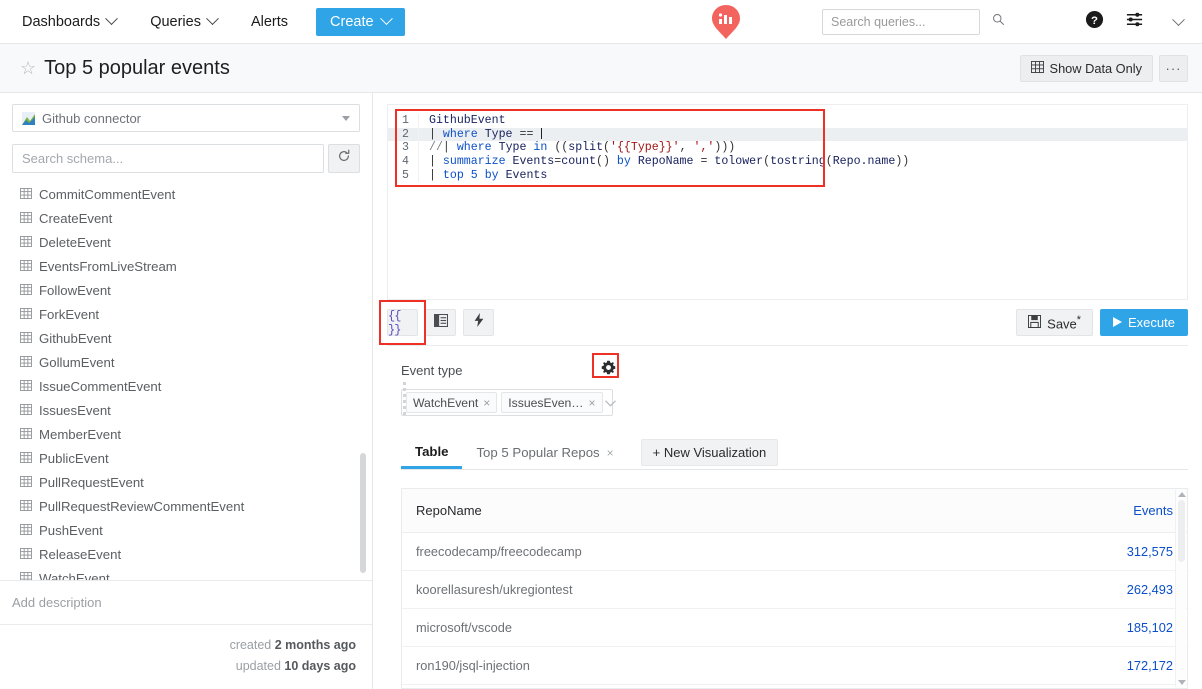  What do you see at coordinates (544, 452) in the screenshot?
I see `tab-top-5-popular-repos: Top 5 Popular Repos ×` at bounding box center [544, 452].